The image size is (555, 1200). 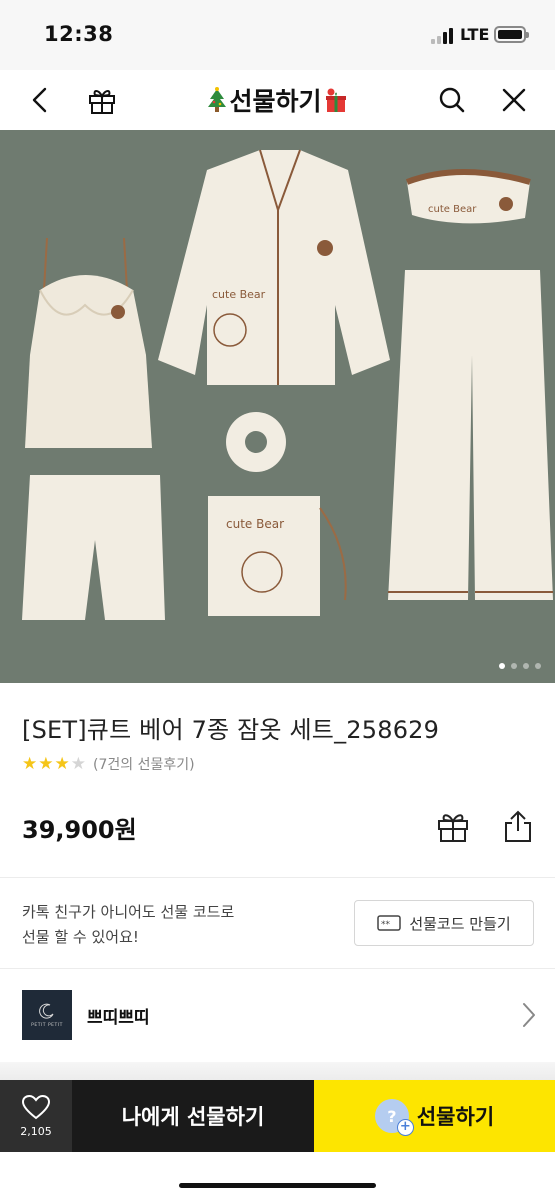 What do you see at coordinates (47, 1025) in the screenshot?
I see `brand-logo-text: PETIT PETIT` at bounding box center [47, 1025].